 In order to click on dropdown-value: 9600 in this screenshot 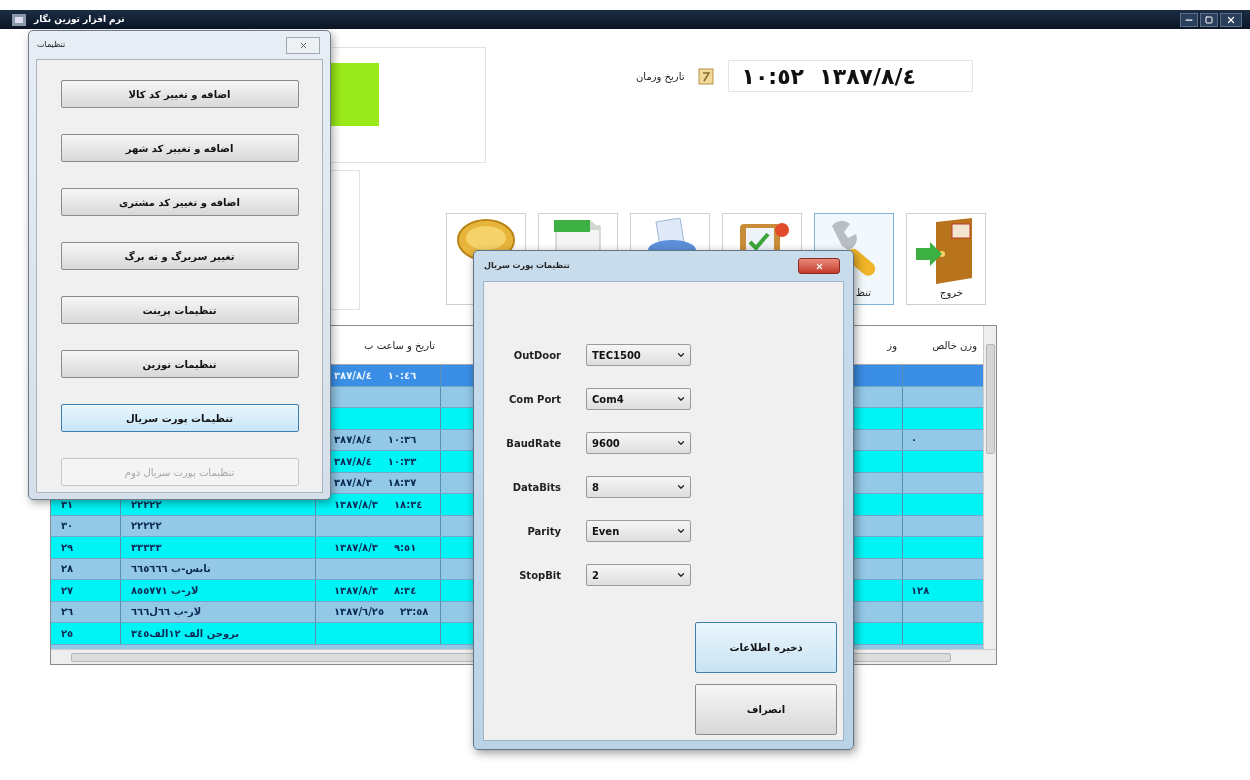, I will do `click(606, 443)`.